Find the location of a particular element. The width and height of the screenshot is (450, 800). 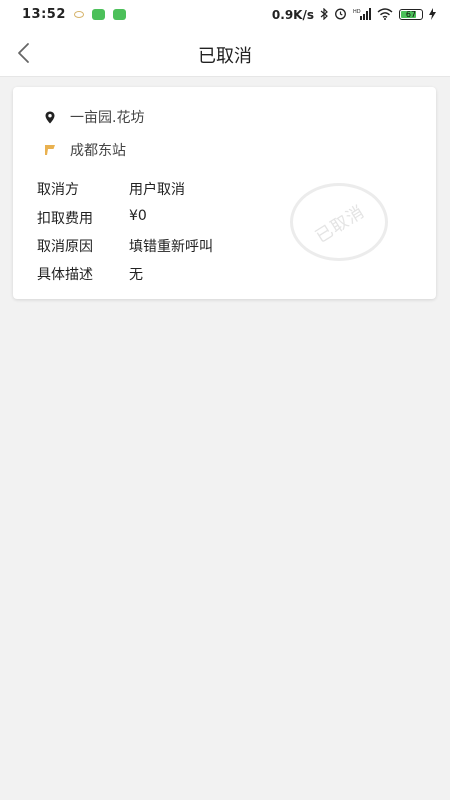

status-right: 0.9K/s HD 67 is located at coordinates (354, 14).